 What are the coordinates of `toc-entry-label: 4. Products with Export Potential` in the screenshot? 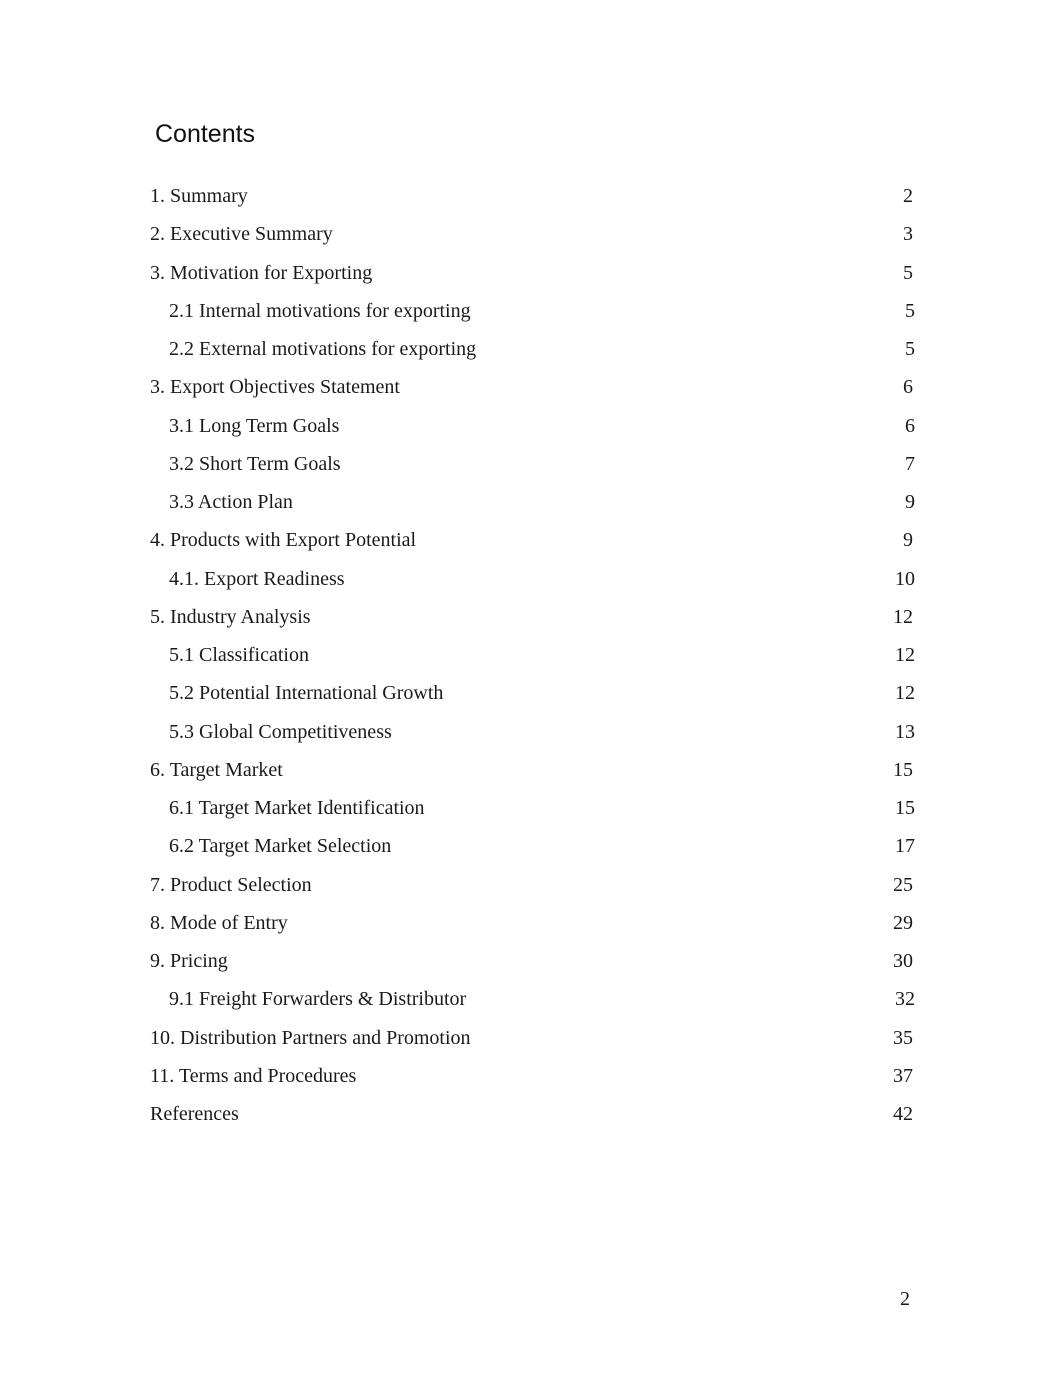 It's located at (283, 540).